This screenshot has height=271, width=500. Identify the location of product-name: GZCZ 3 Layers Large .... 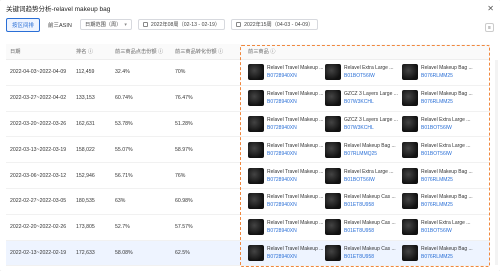
(371, 119).